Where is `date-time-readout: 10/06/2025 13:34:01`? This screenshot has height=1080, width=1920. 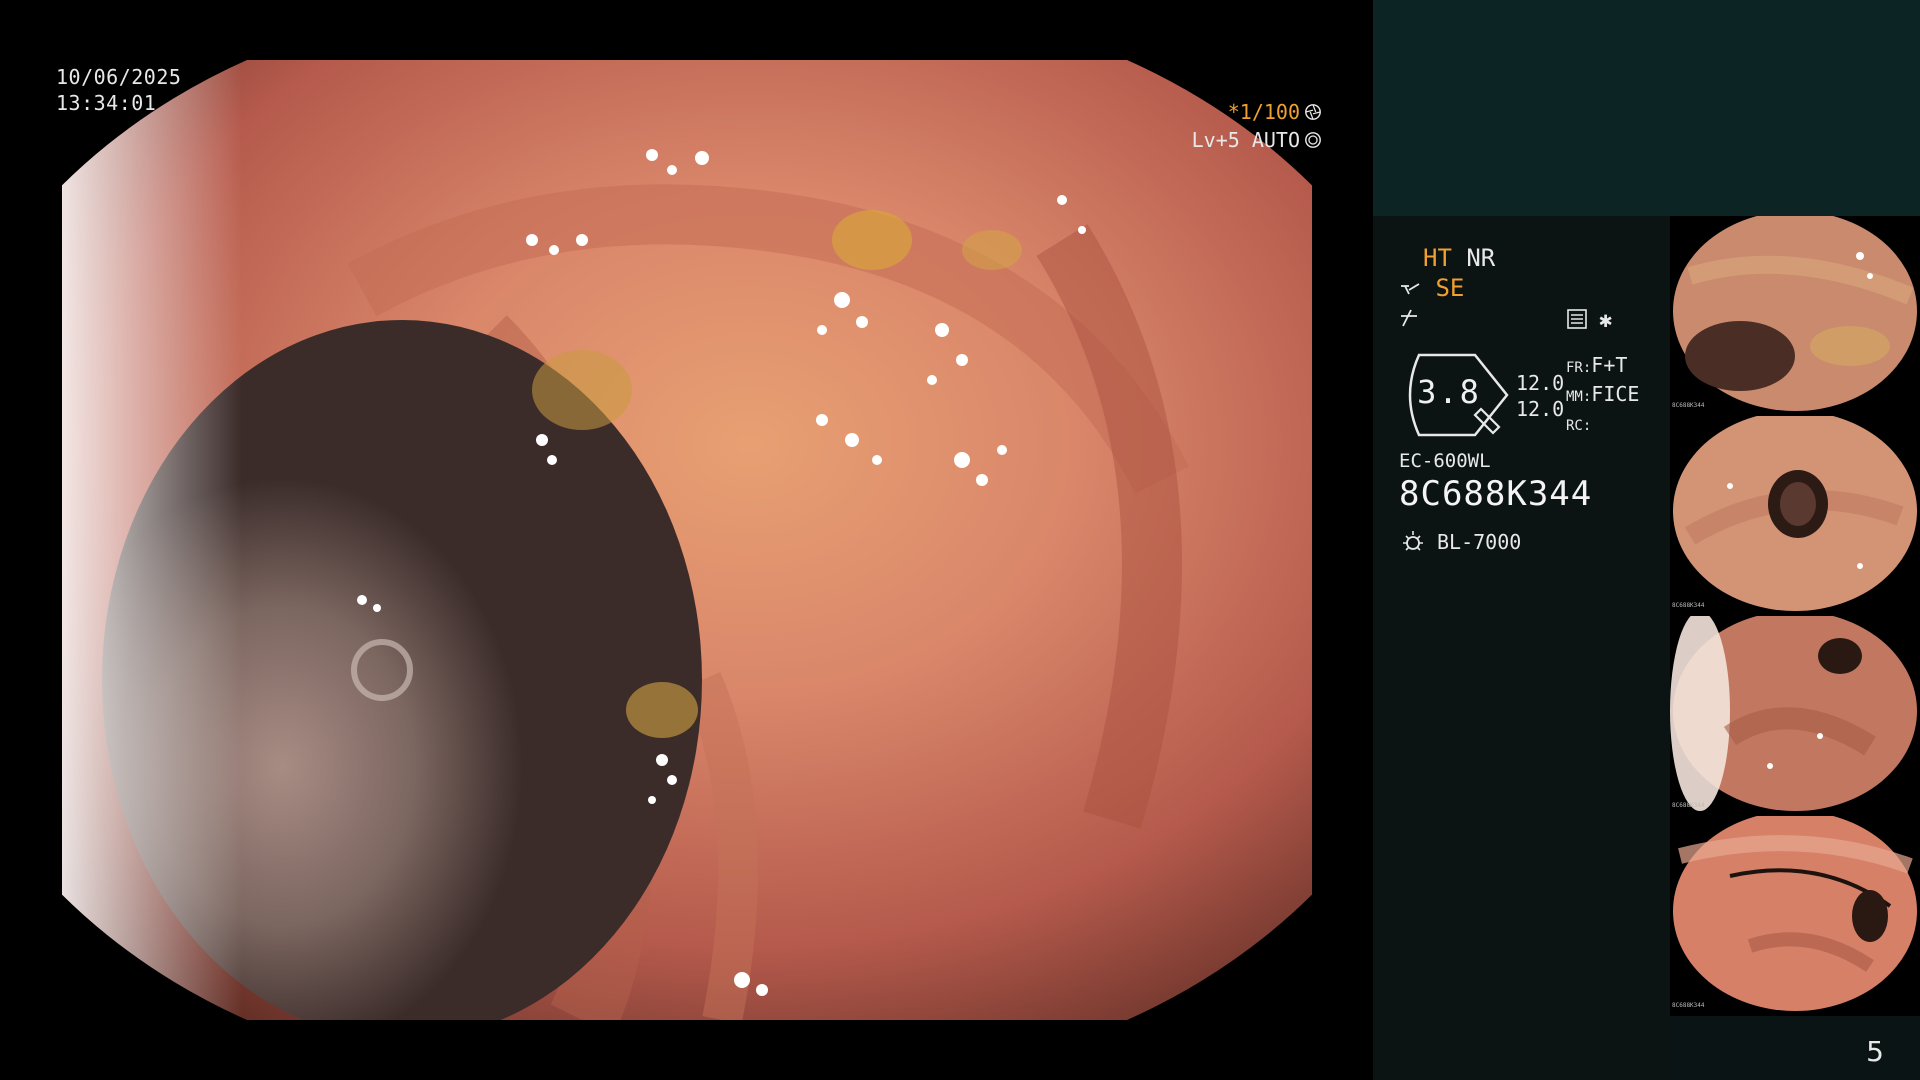 date-time-readout: 10/06/2025 13:34:01 is located at coordinates (118, 90).